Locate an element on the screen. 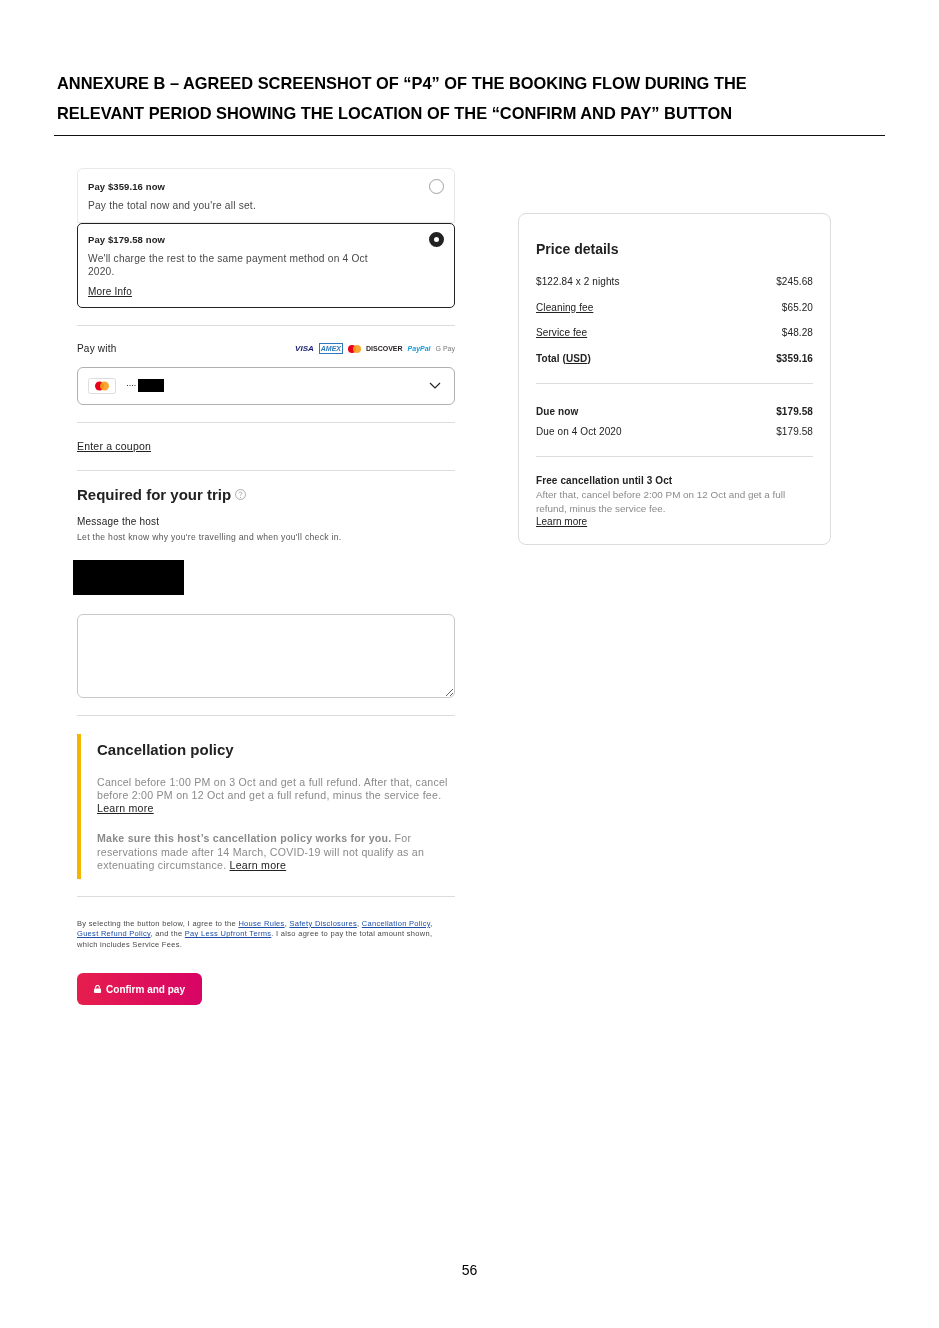  cancellation-text: After that, cancel before 2:00 PM on 12 Oct and get a full refund, minus the service fee. is located at coordinates (661, 502).